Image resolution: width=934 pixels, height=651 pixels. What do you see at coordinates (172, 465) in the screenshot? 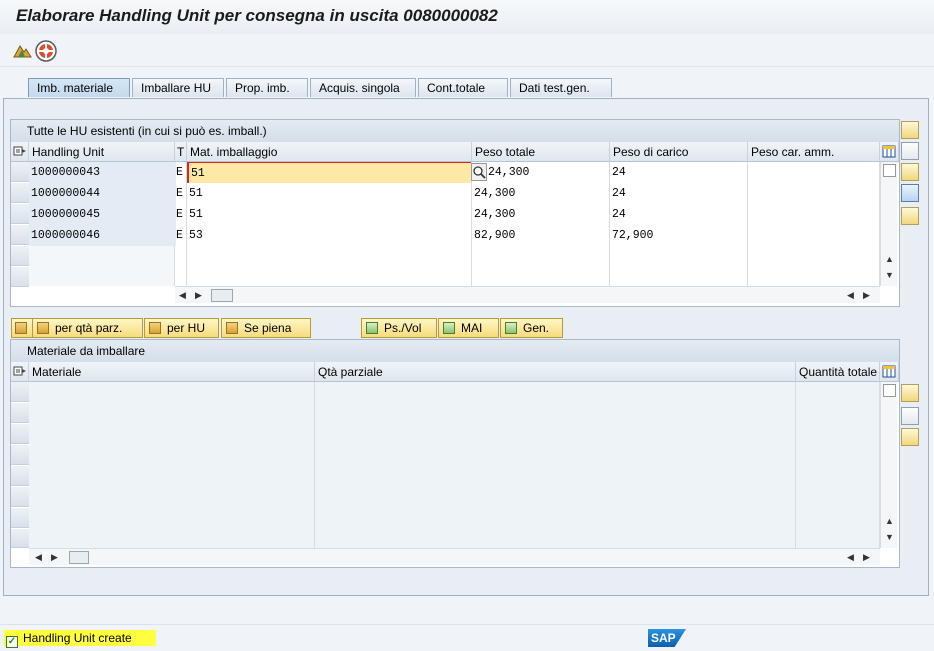
I see `materiale-column-body` at bounding box center [172, 465].